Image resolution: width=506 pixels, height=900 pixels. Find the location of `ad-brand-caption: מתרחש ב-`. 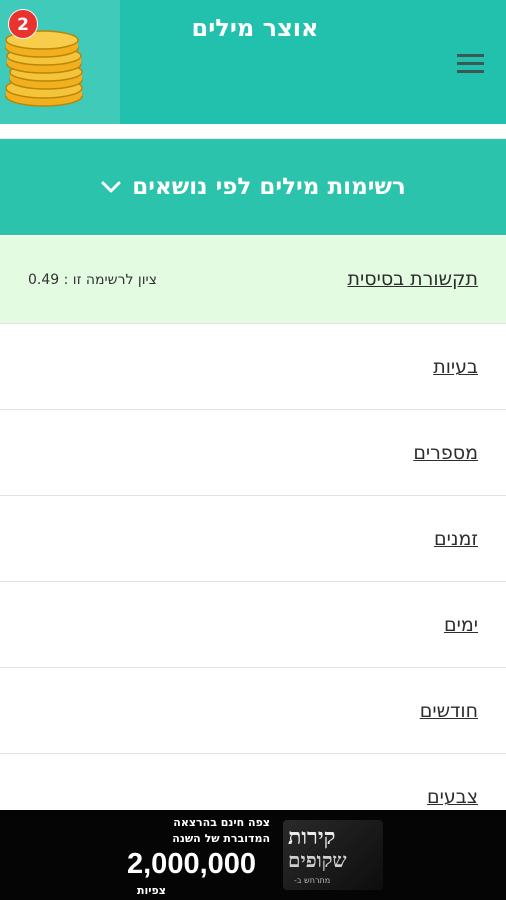

ad-brand-caption: מתרחש ב- is located at coordinates (312, 880).